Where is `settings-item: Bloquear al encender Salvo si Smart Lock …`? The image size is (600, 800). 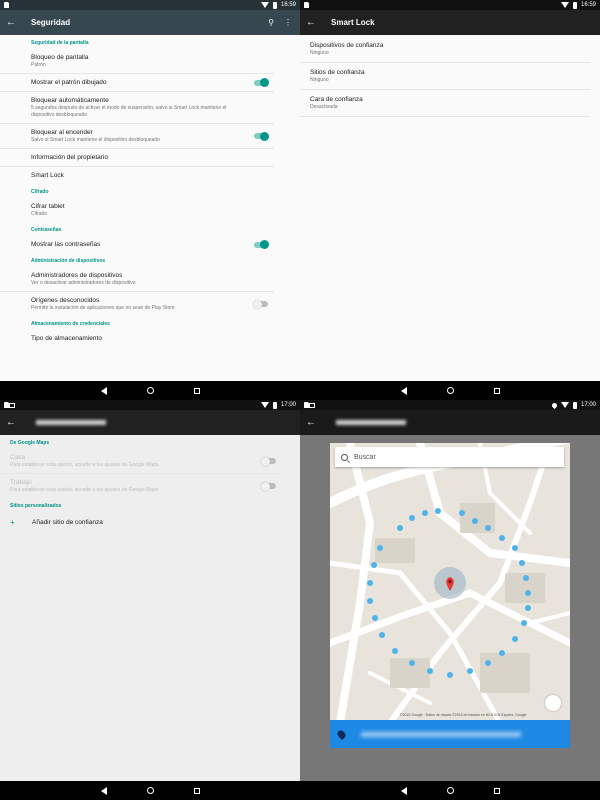 settings-item: Bloquear al encender Salvo si Smart Lock … is located at coordinates (137, 136).